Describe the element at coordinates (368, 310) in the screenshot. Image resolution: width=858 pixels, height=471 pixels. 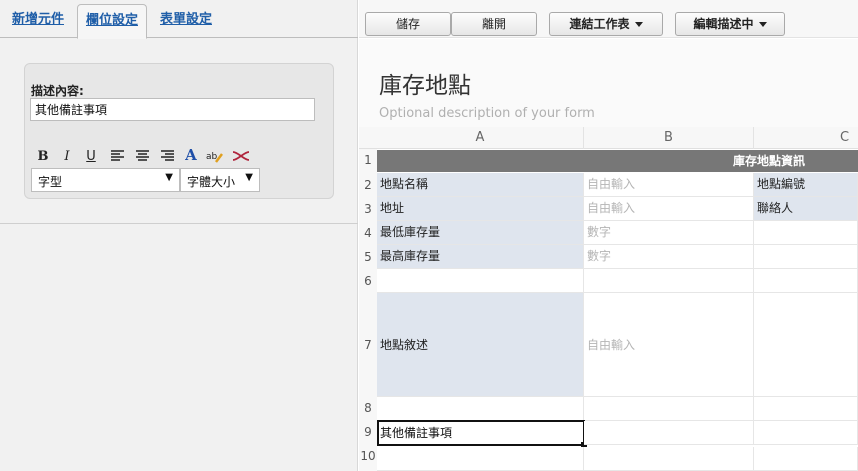
I see `row-header-column: 1 2 3 4 5 6 7 8 9 10` at that location.